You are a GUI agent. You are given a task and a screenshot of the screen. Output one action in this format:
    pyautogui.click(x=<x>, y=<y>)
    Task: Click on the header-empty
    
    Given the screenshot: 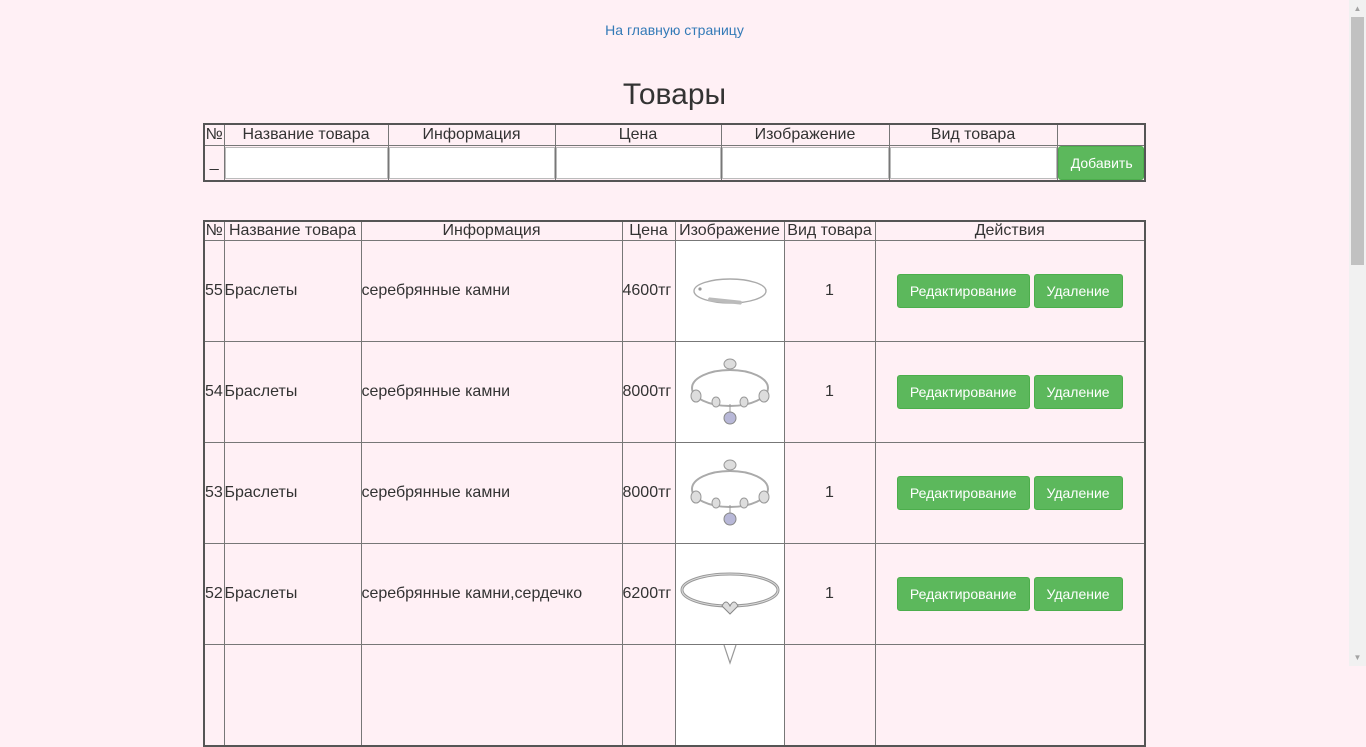 What is the action you would take?
    pyautogui.click(x=1101, y=134)
    